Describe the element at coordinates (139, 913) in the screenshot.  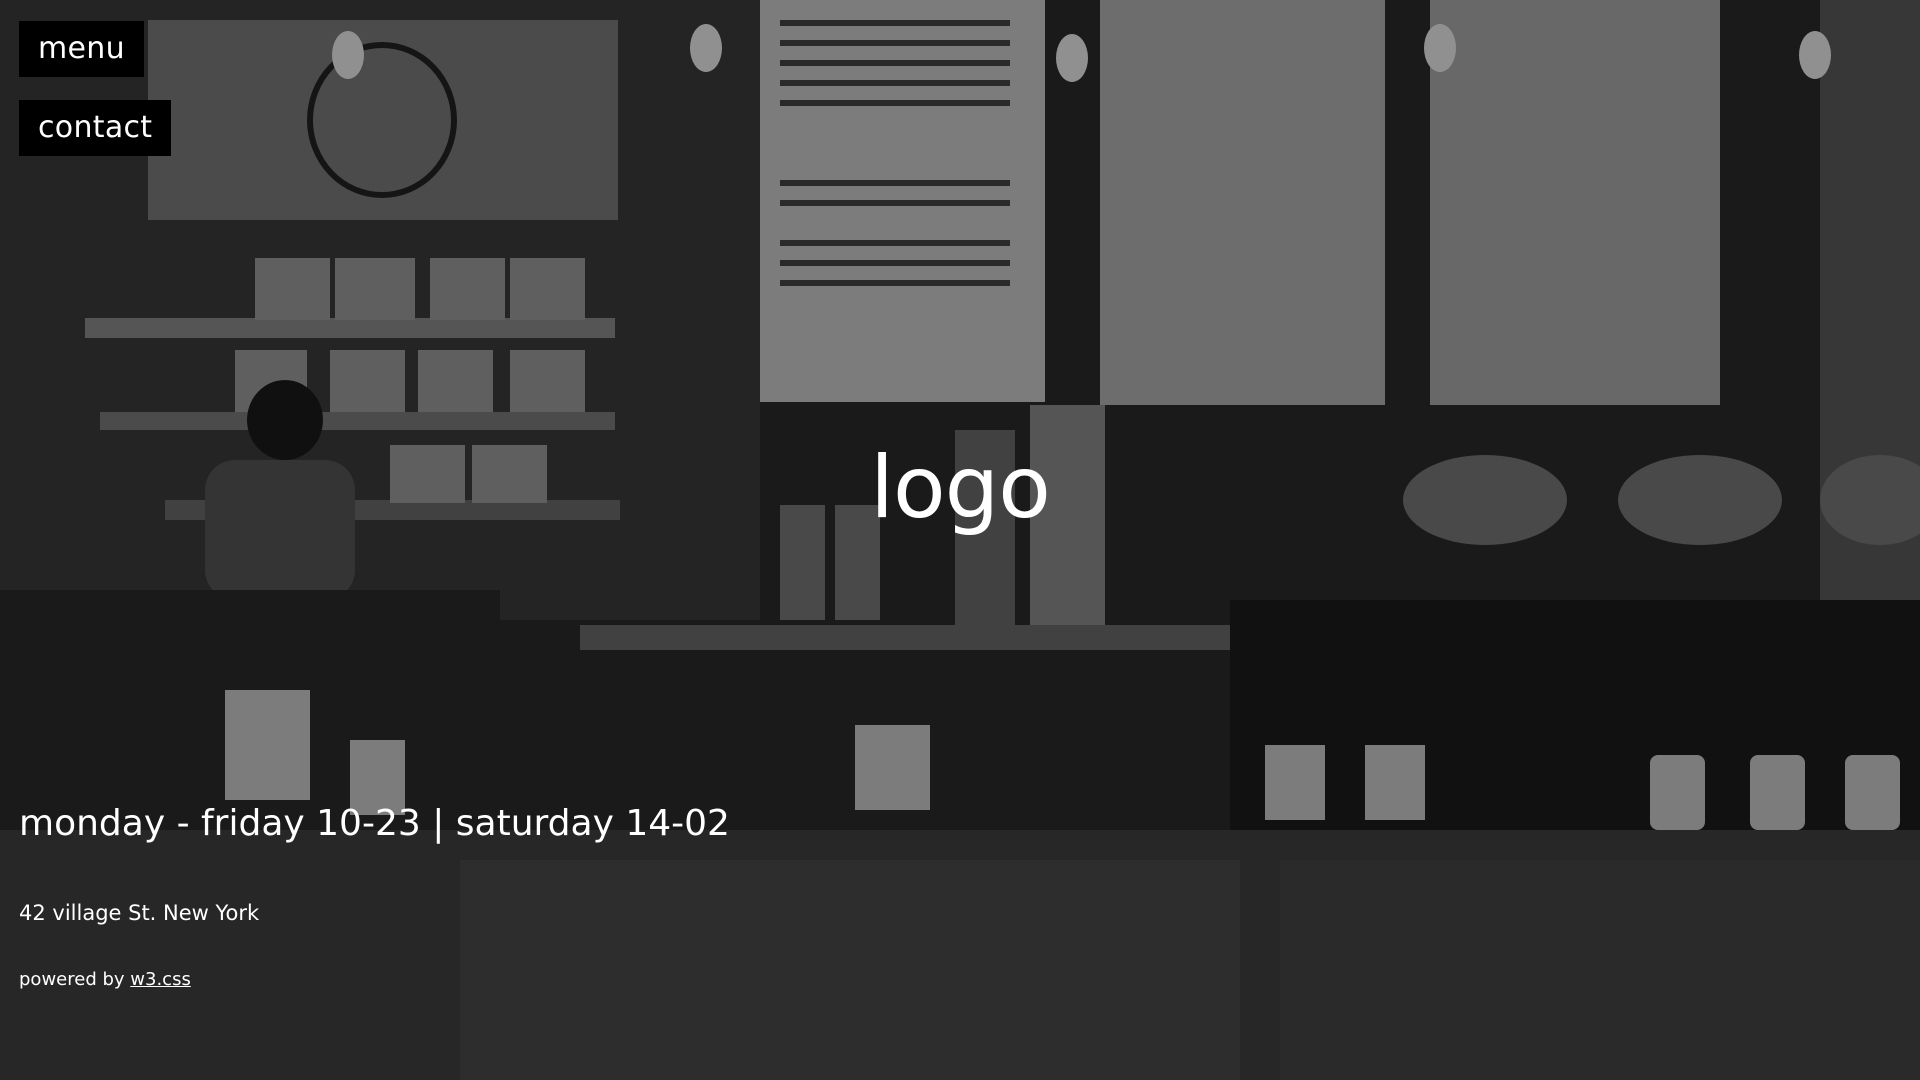
I see `address: 42 village St. New York` at that location.